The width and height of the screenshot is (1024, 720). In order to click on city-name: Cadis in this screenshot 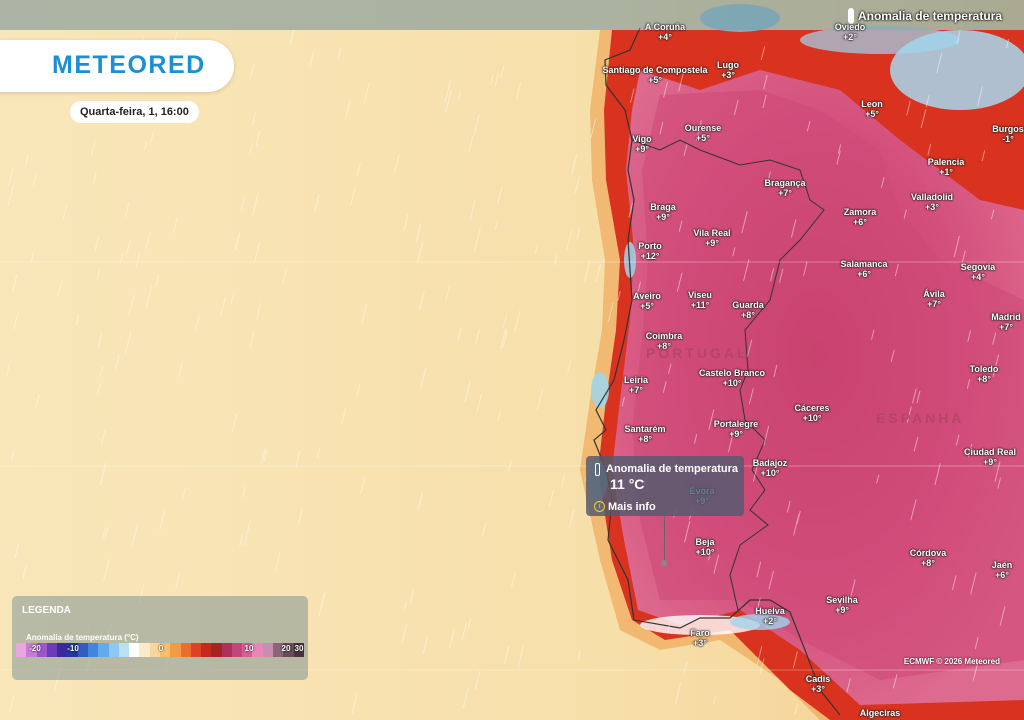, I will do `click(818, 679)`.